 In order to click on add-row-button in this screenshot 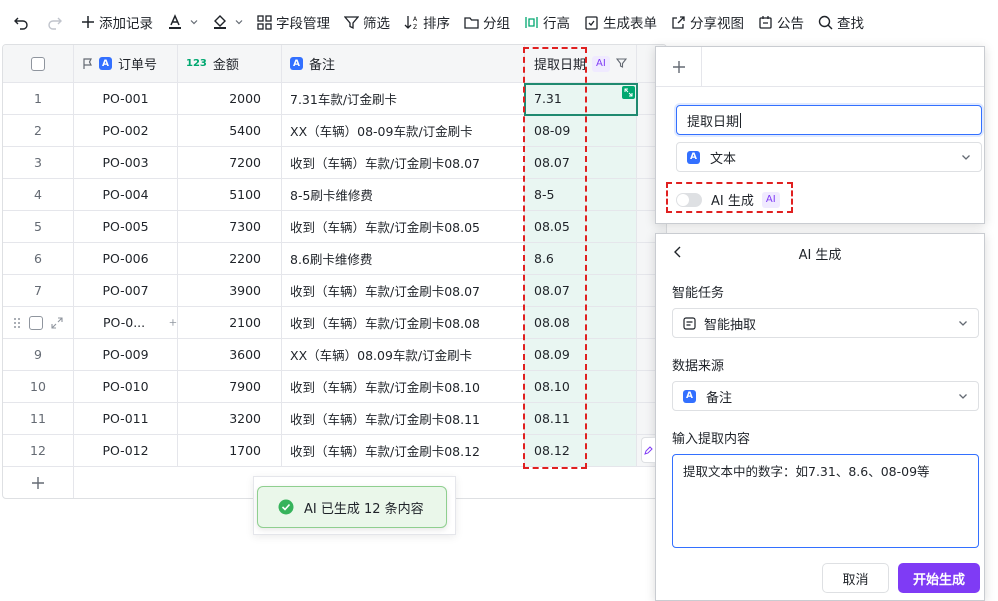, I will do `click(38, 482)`.